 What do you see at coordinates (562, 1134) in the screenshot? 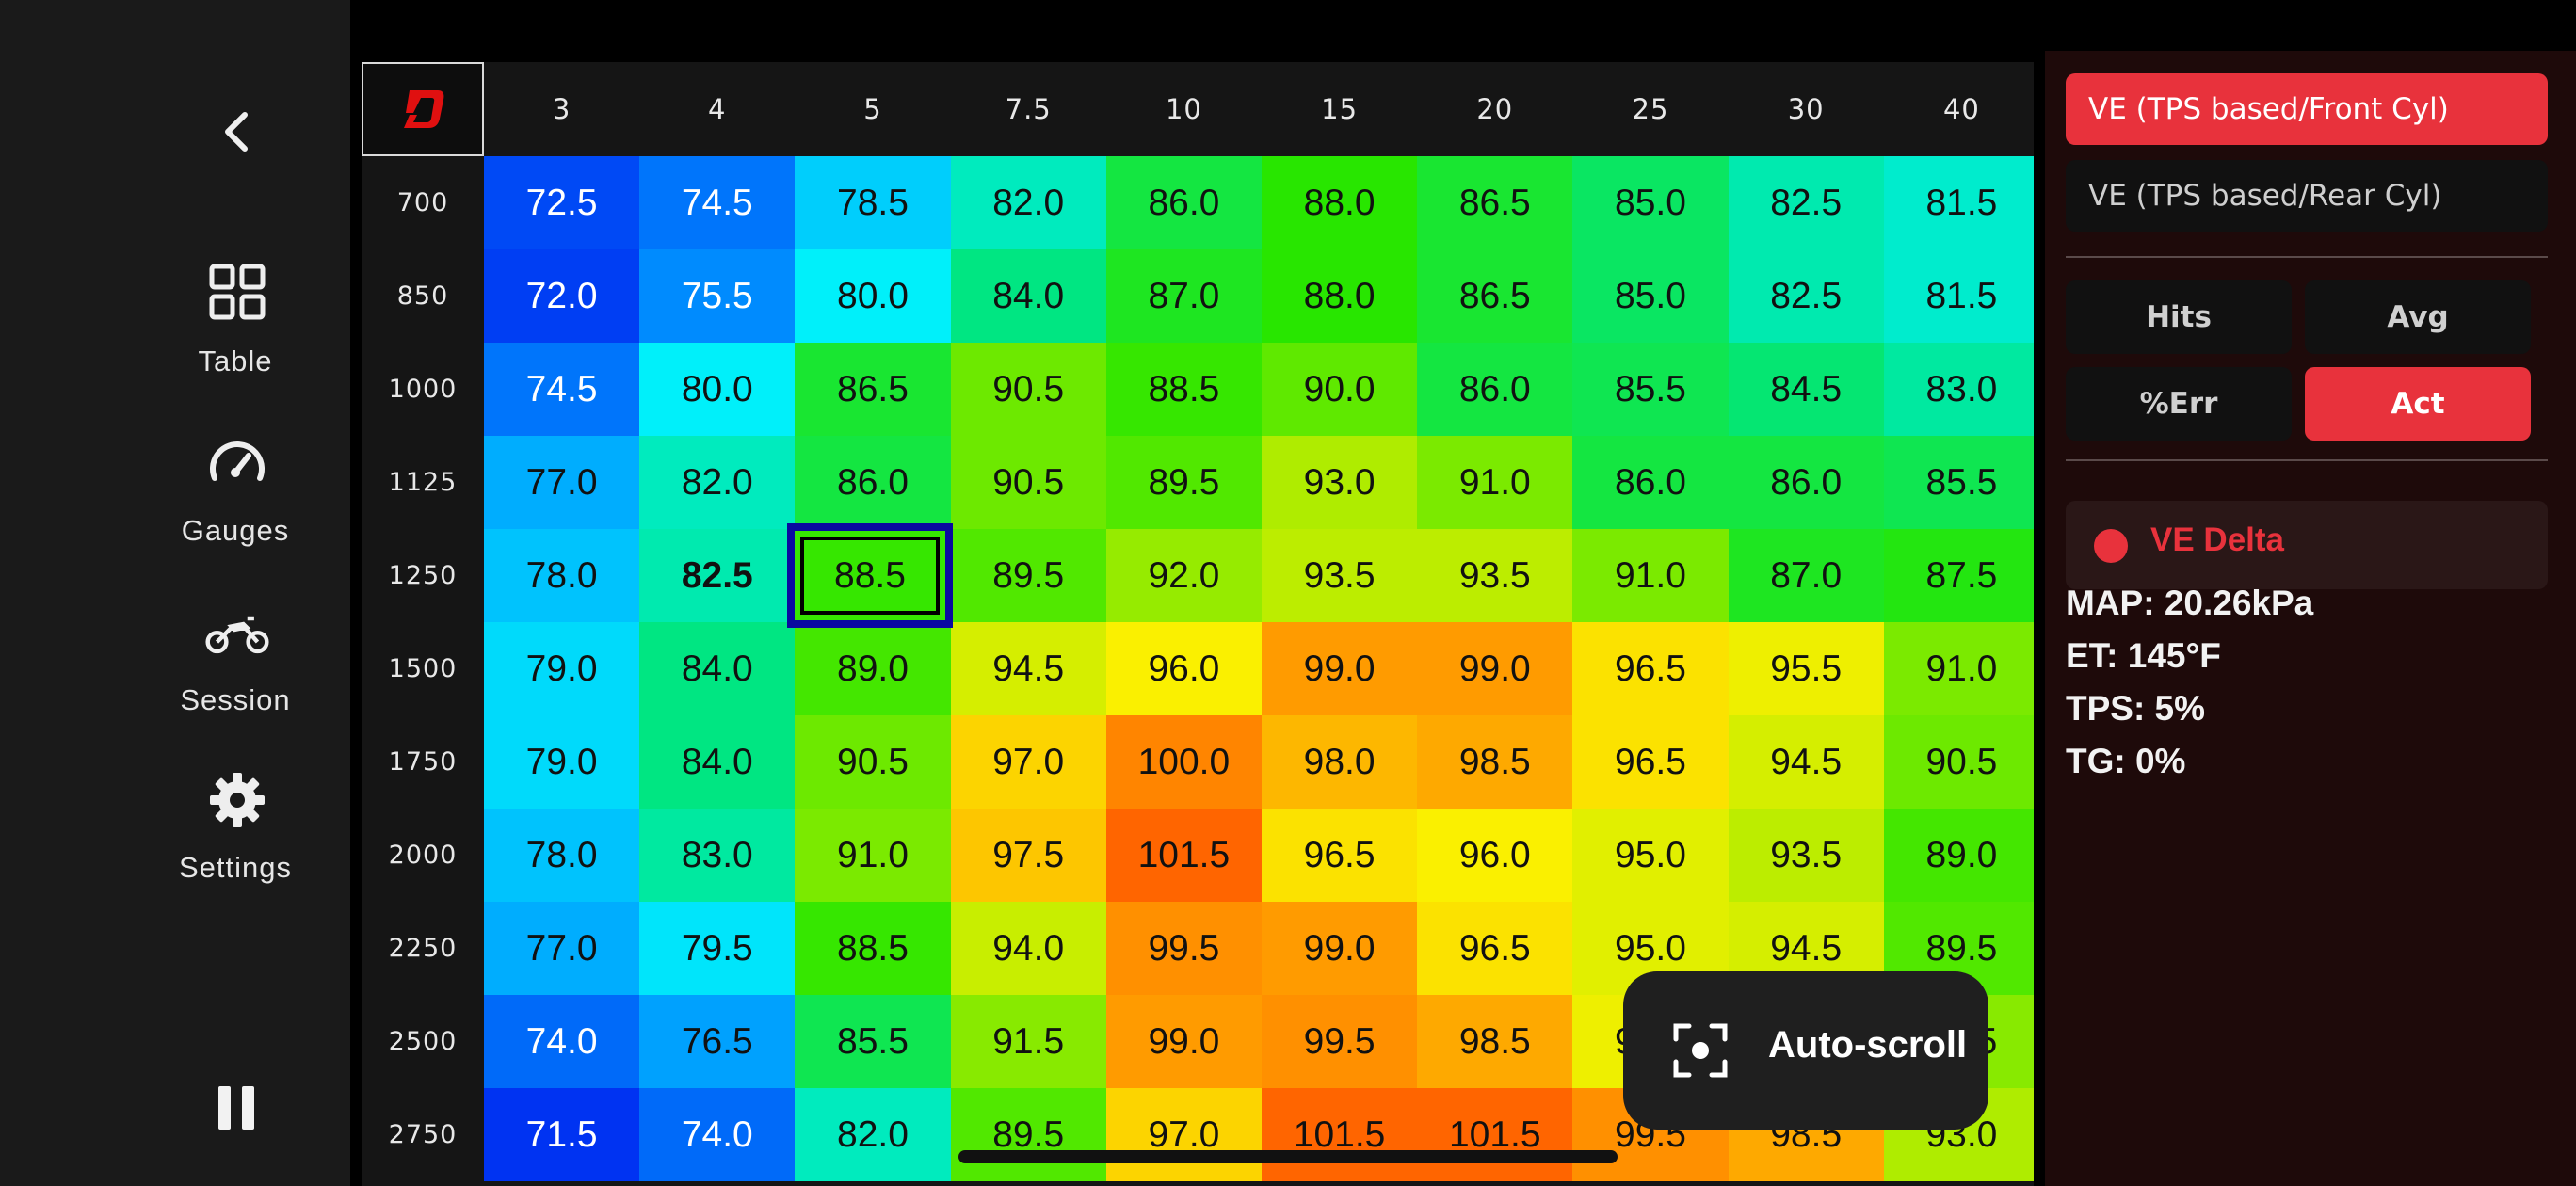
I see `table-cell: 71.5` at bounding box center [562, 1134].